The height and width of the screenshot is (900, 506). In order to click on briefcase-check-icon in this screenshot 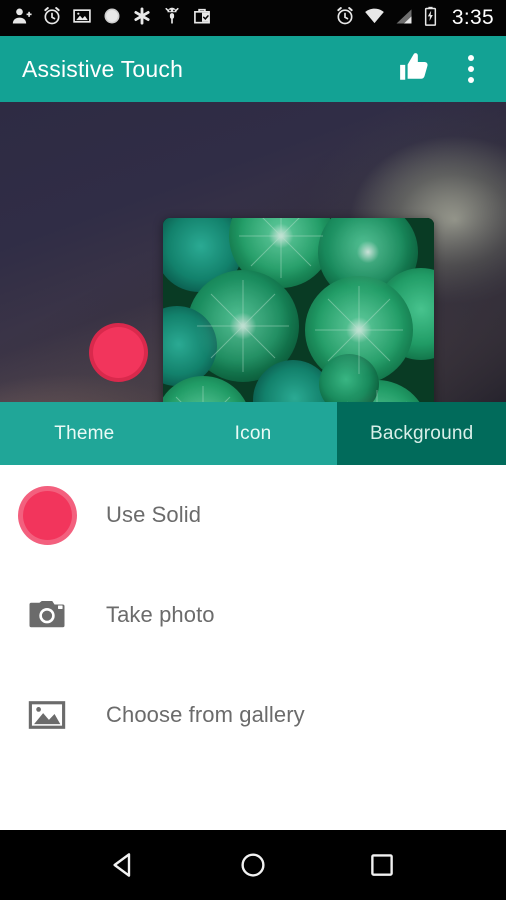, I will do `click(202, 18)`.